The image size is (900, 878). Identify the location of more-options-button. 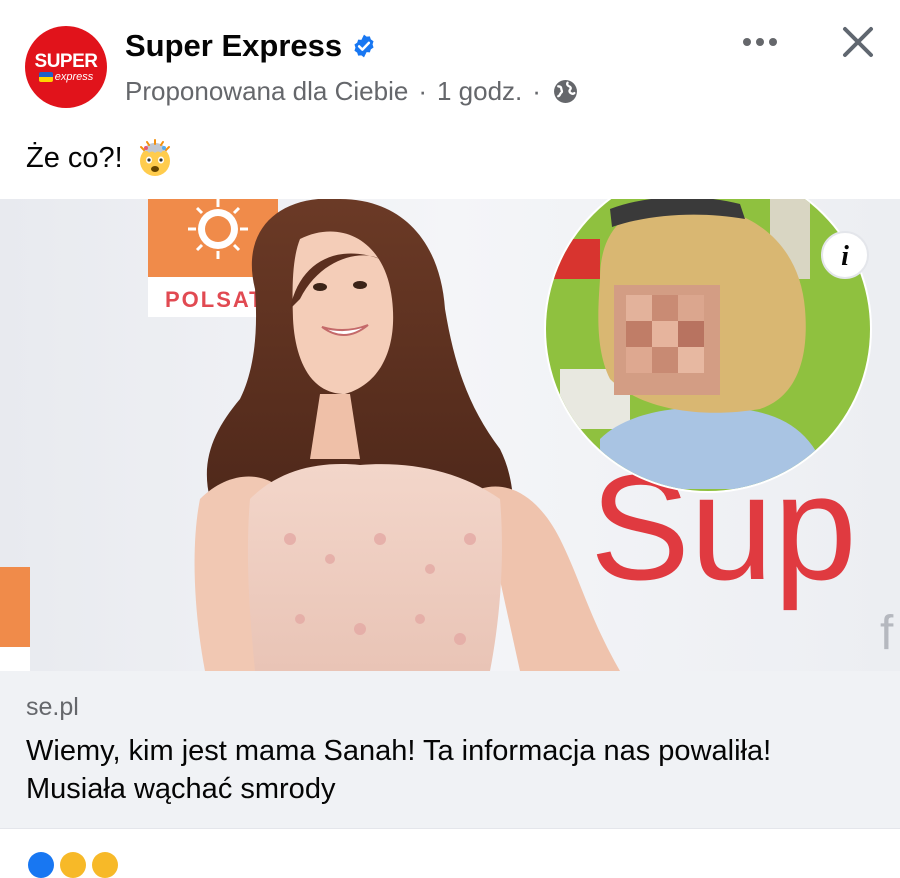
(760, 42).